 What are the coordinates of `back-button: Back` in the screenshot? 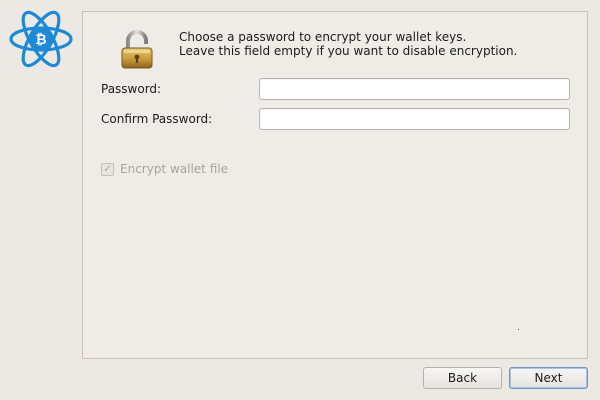 It's located at (462, 378).